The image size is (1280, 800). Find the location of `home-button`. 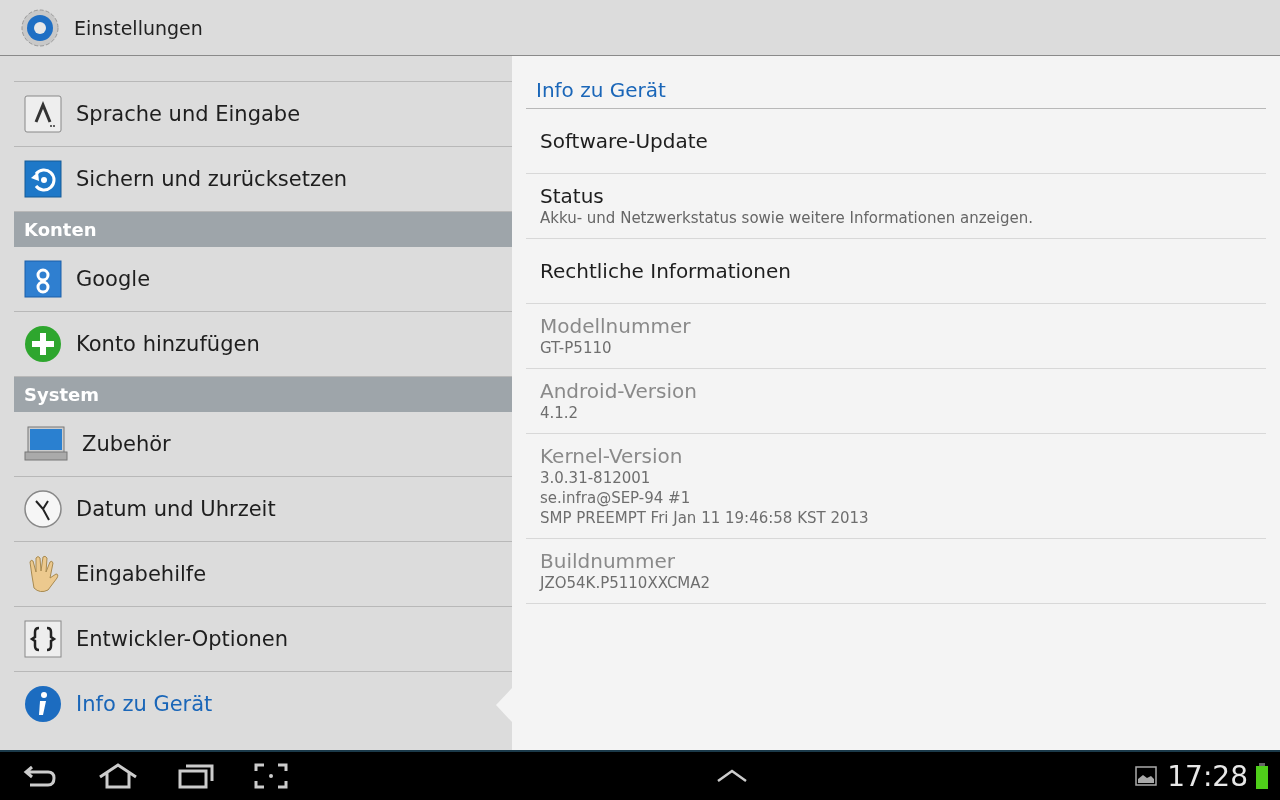

home-button is located at coordinates (118, 776).